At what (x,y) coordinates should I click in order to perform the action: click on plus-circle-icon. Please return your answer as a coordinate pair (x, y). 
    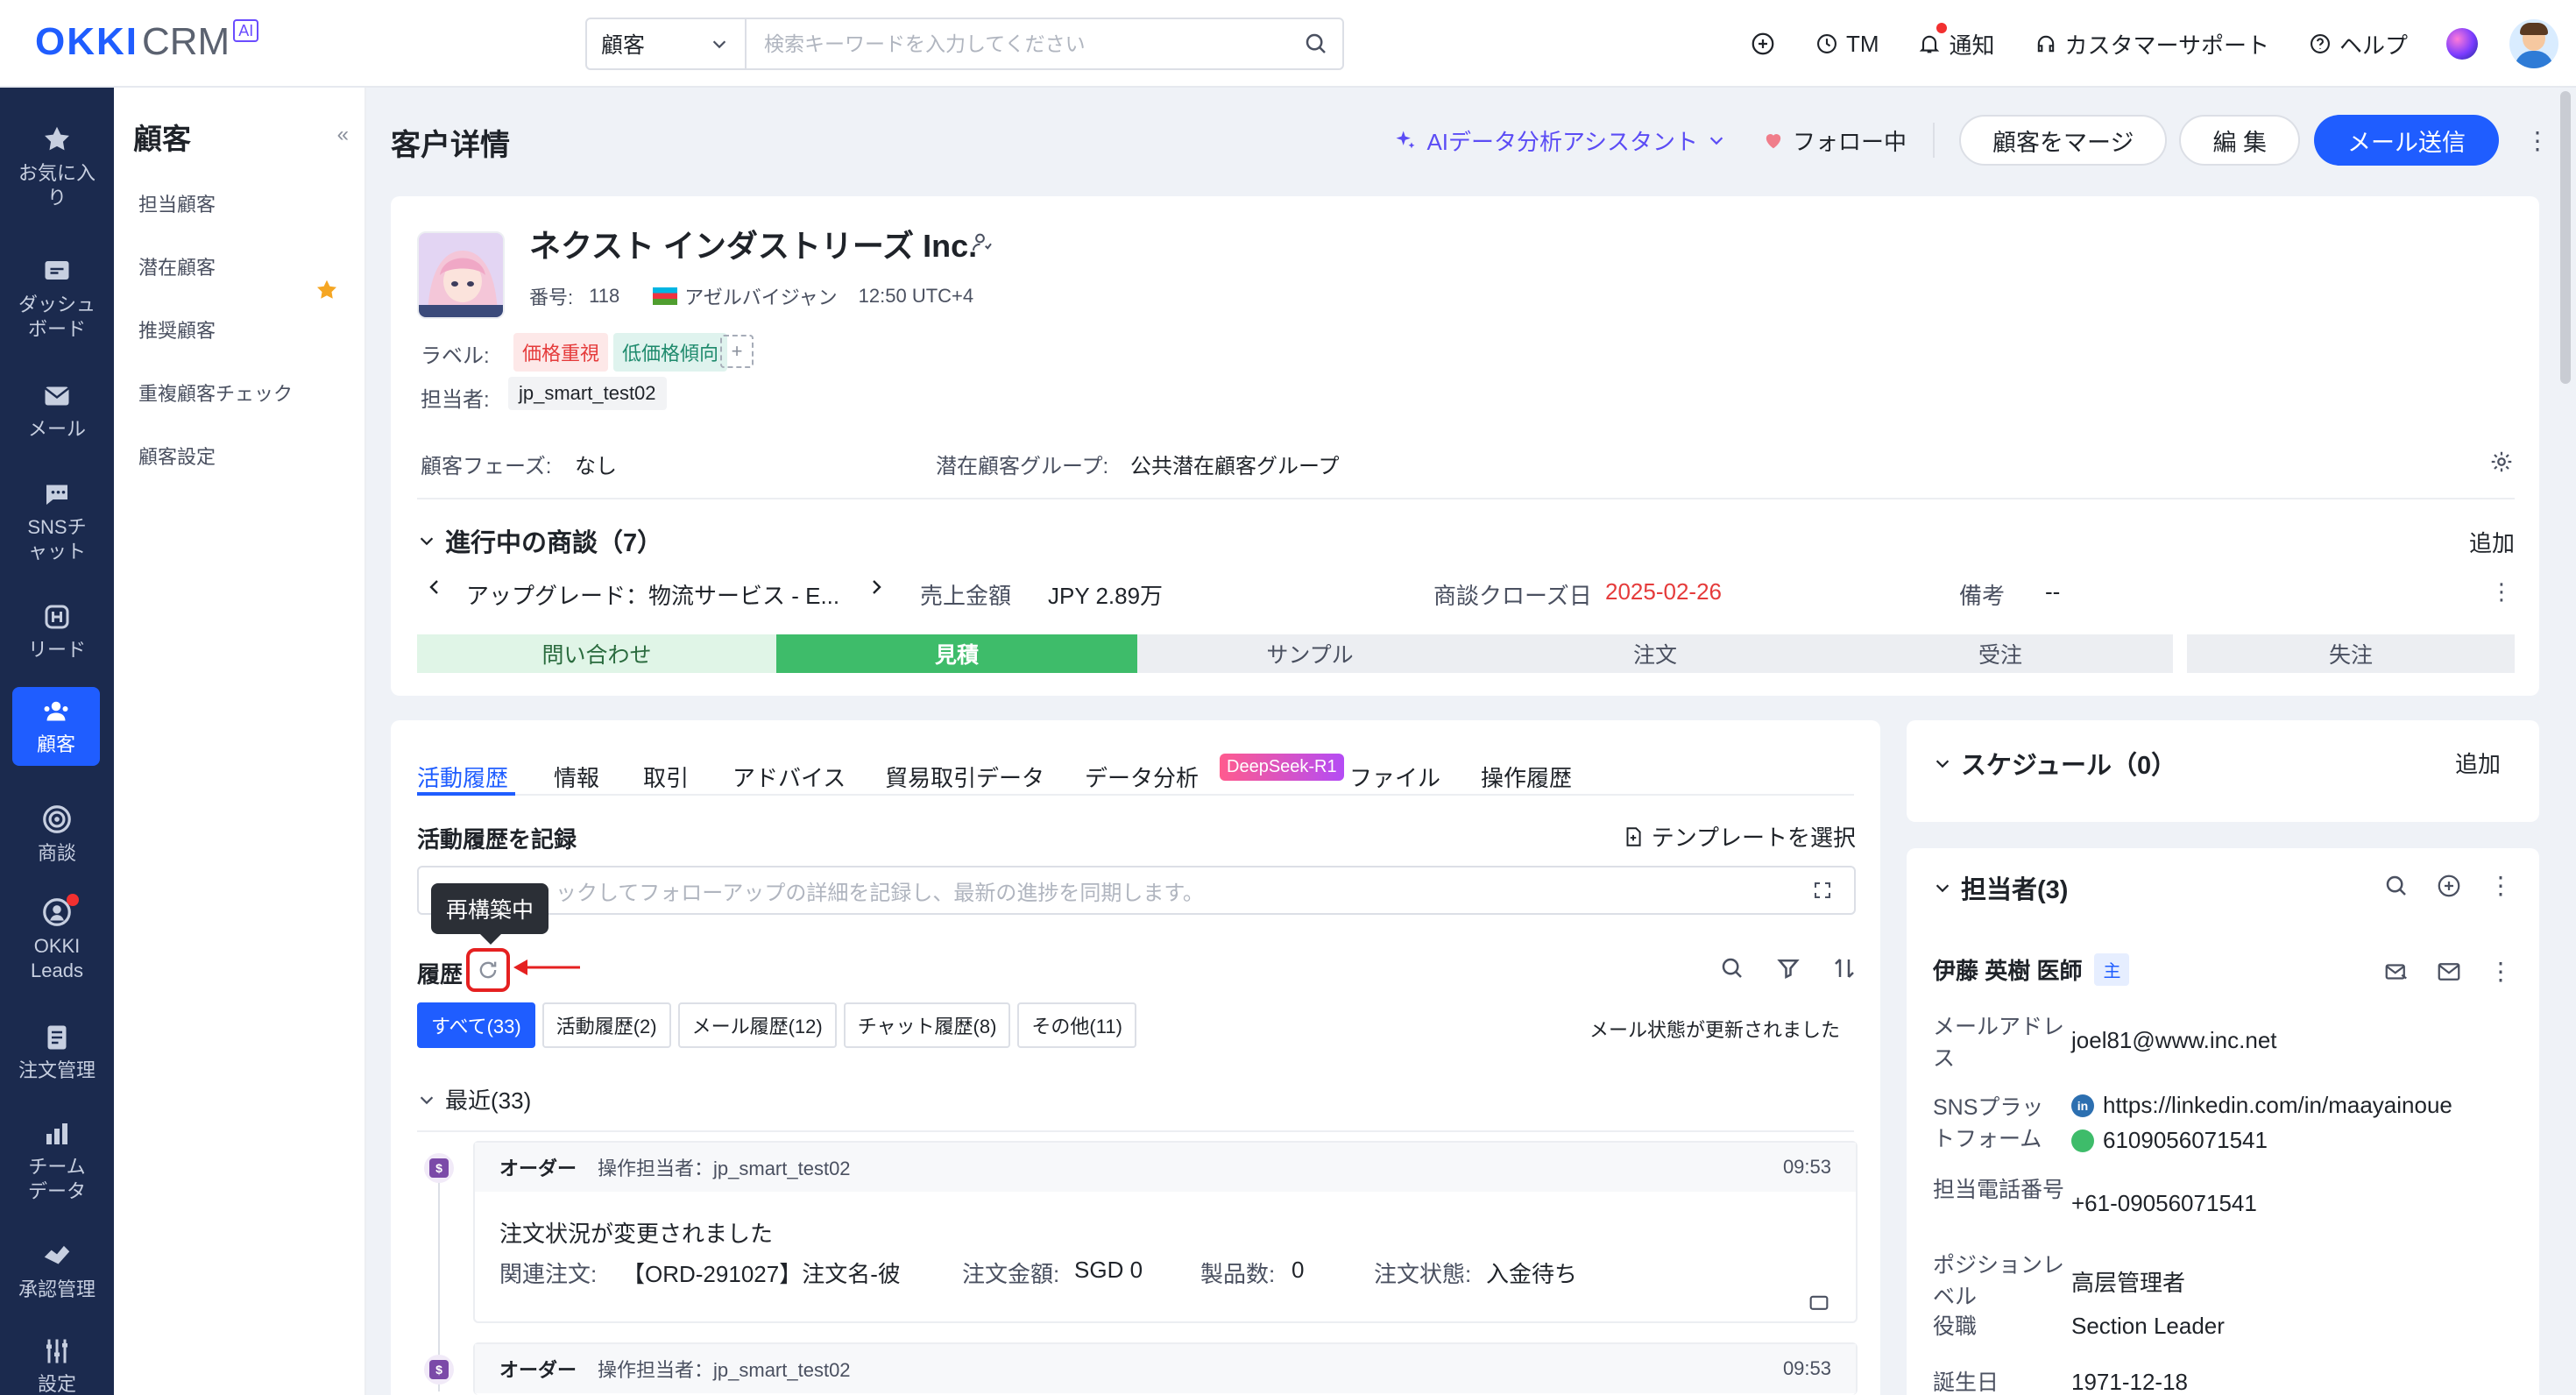
    Looking at the image, I should click on (2449, 886).